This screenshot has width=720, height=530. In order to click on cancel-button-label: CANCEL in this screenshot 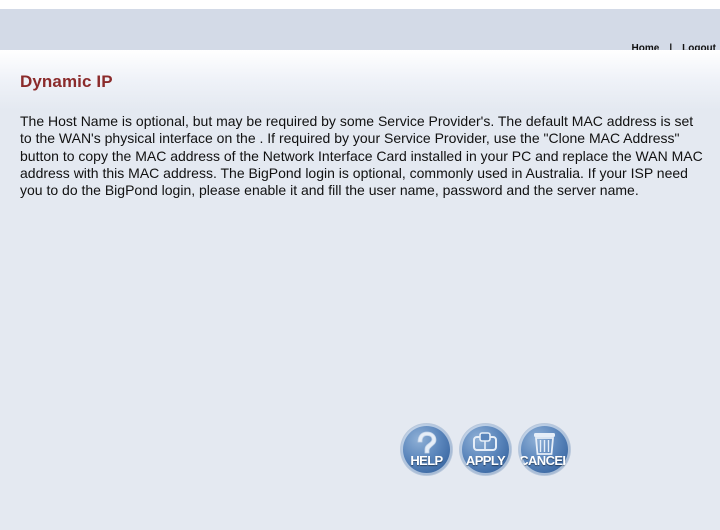, I will do `click(544, 460)`.